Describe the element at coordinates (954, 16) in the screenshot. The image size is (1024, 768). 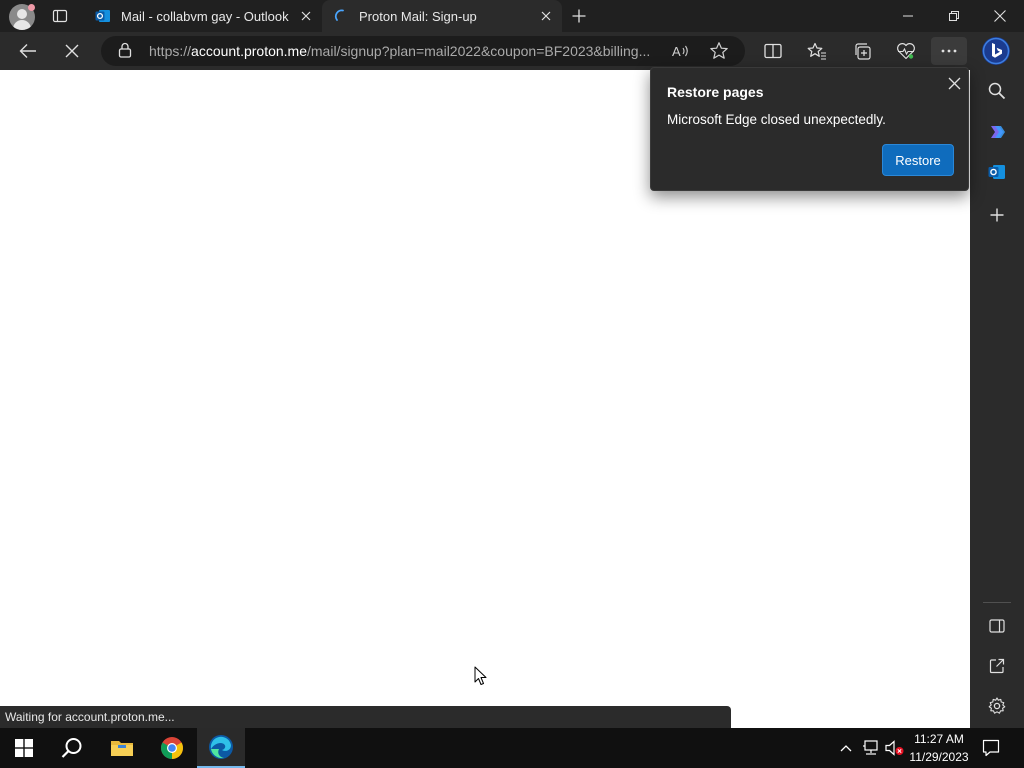
I see `restore-window-icon` at that location.